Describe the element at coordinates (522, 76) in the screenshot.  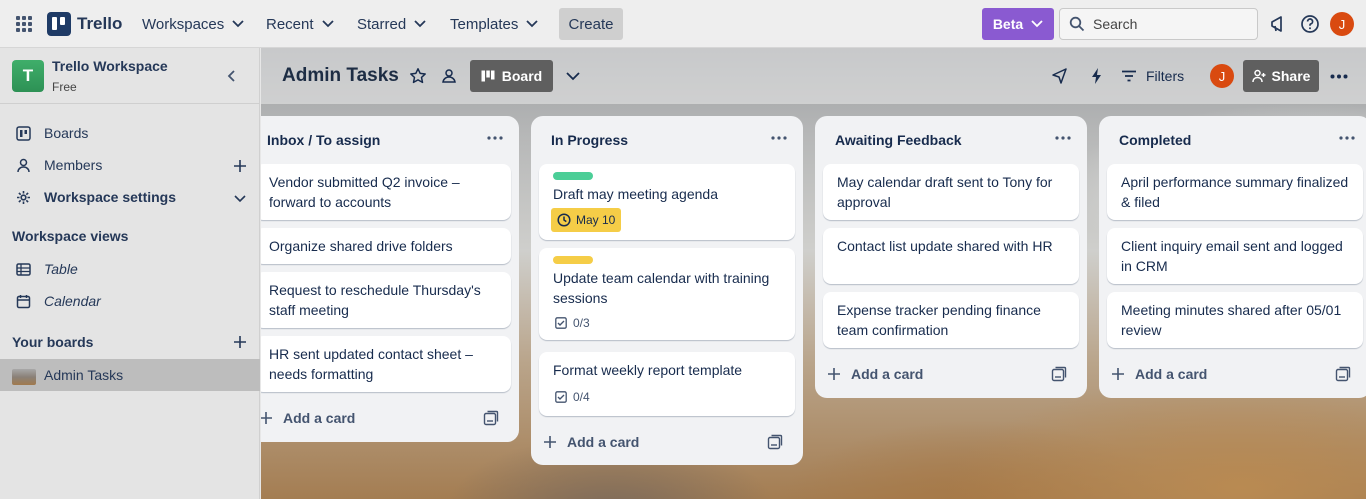
I see `board-view-label: Board` at that location.